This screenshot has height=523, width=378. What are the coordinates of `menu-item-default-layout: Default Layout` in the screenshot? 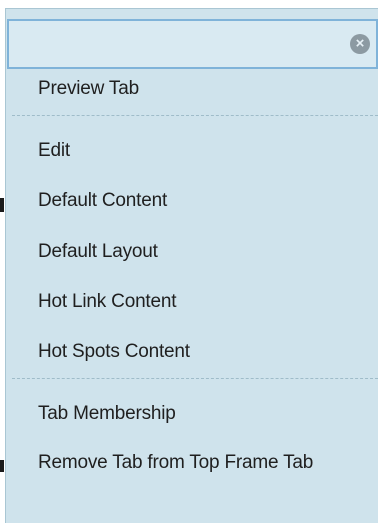 It's located at (98, 252).